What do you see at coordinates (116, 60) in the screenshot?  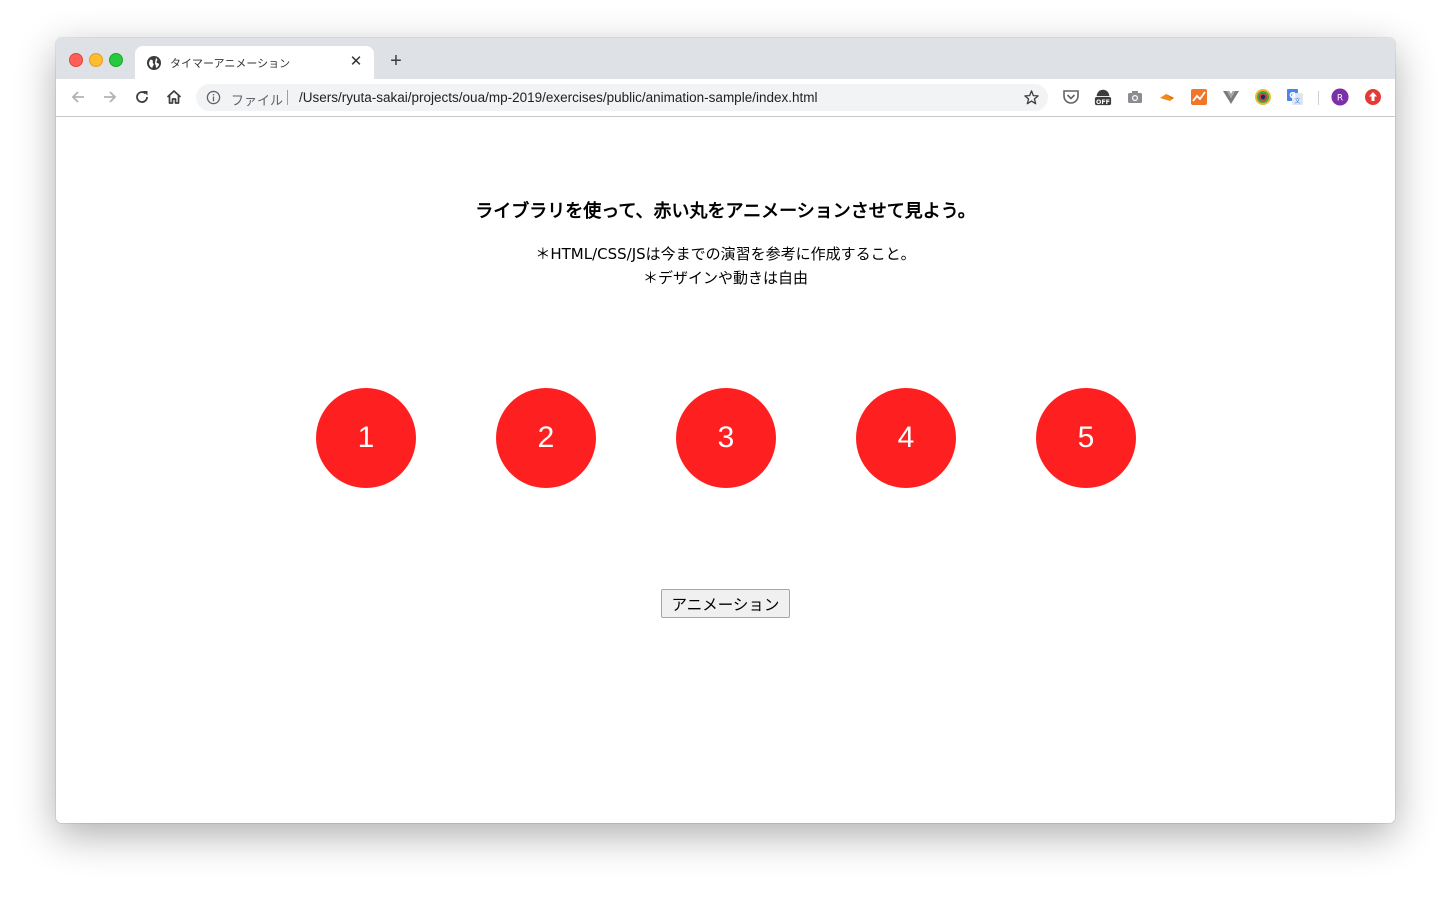 I see `window-zoom-button` at bounding box center [116, 60].